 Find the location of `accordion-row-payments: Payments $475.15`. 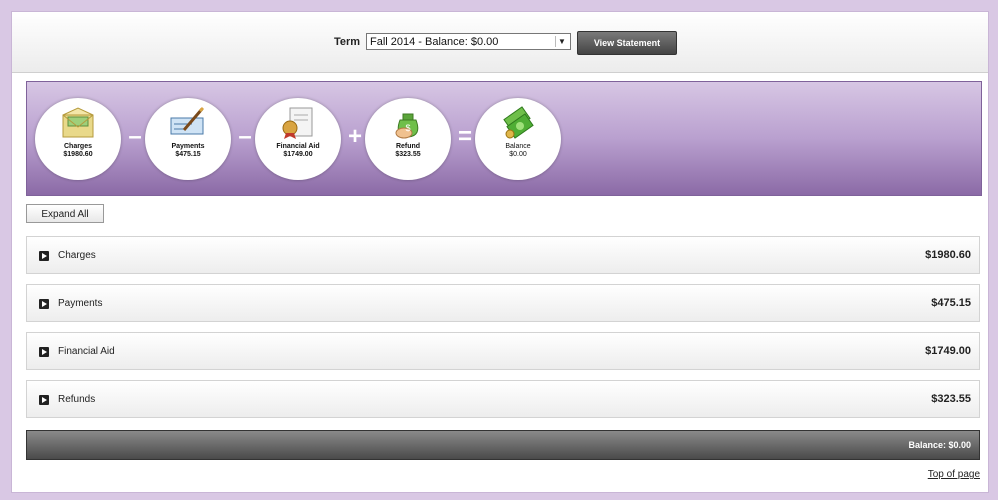

accordion-row-payments: Payments $475.15 is located at coordinates (503, 303).